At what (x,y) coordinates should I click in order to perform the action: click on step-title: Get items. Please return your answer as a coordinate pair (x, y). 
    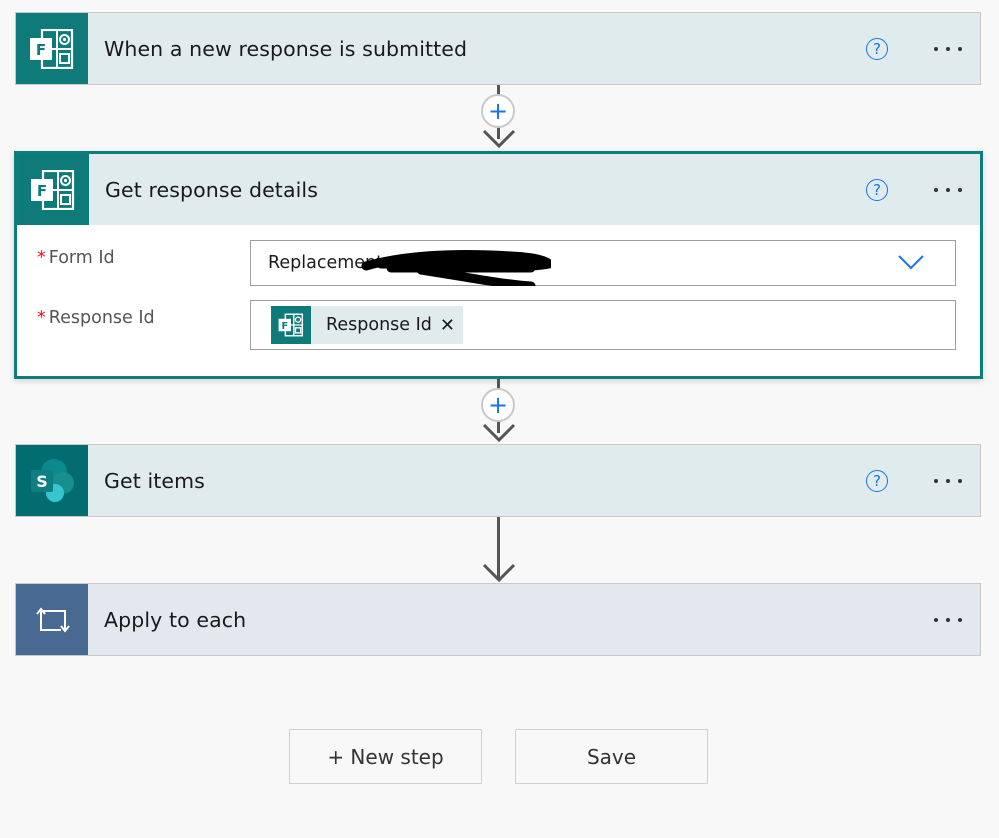
    Looking at the image, I should click on (154, 480).